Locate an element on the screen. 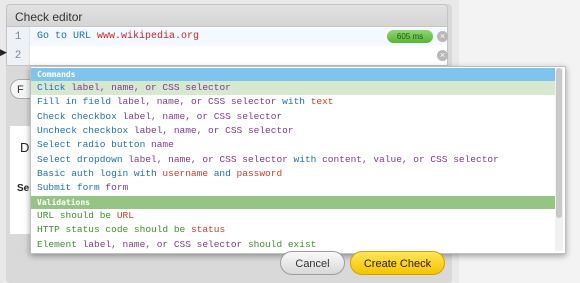 The image size is (580, 283). popup-scrollbar is located at coordinates (559, 159).